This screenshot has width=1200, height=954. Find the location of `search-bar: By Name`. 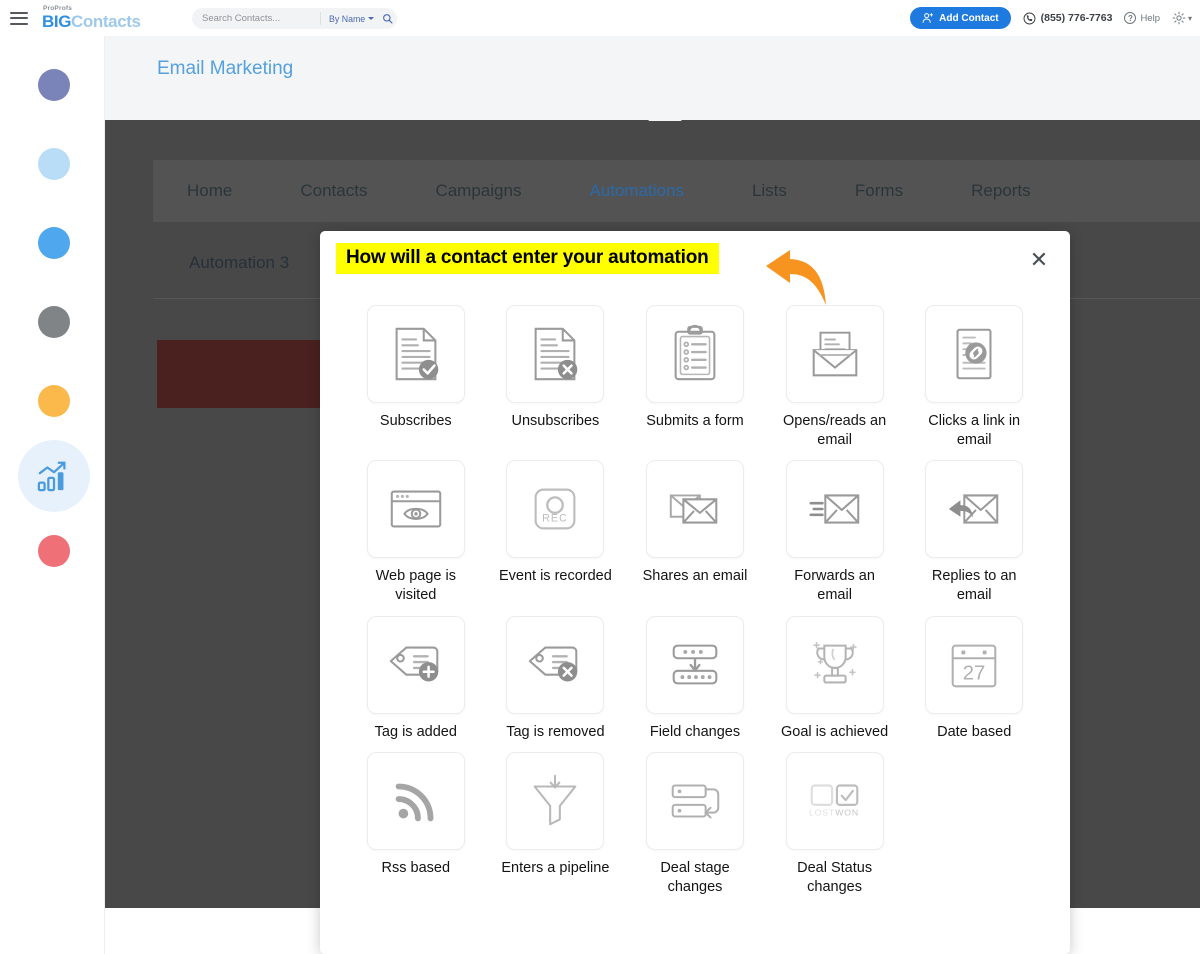

search-bar: By Name is located at coordinates (294, 18).